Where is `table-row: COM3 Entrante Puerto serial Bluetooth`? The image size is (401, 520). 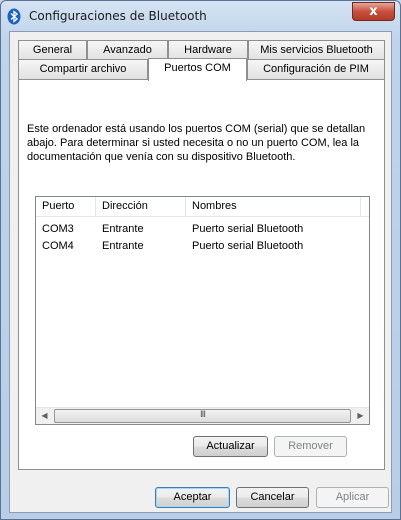 table-row: COM3 Entrante Puerto serial Bluetooth is located at coordinates (202, 229).